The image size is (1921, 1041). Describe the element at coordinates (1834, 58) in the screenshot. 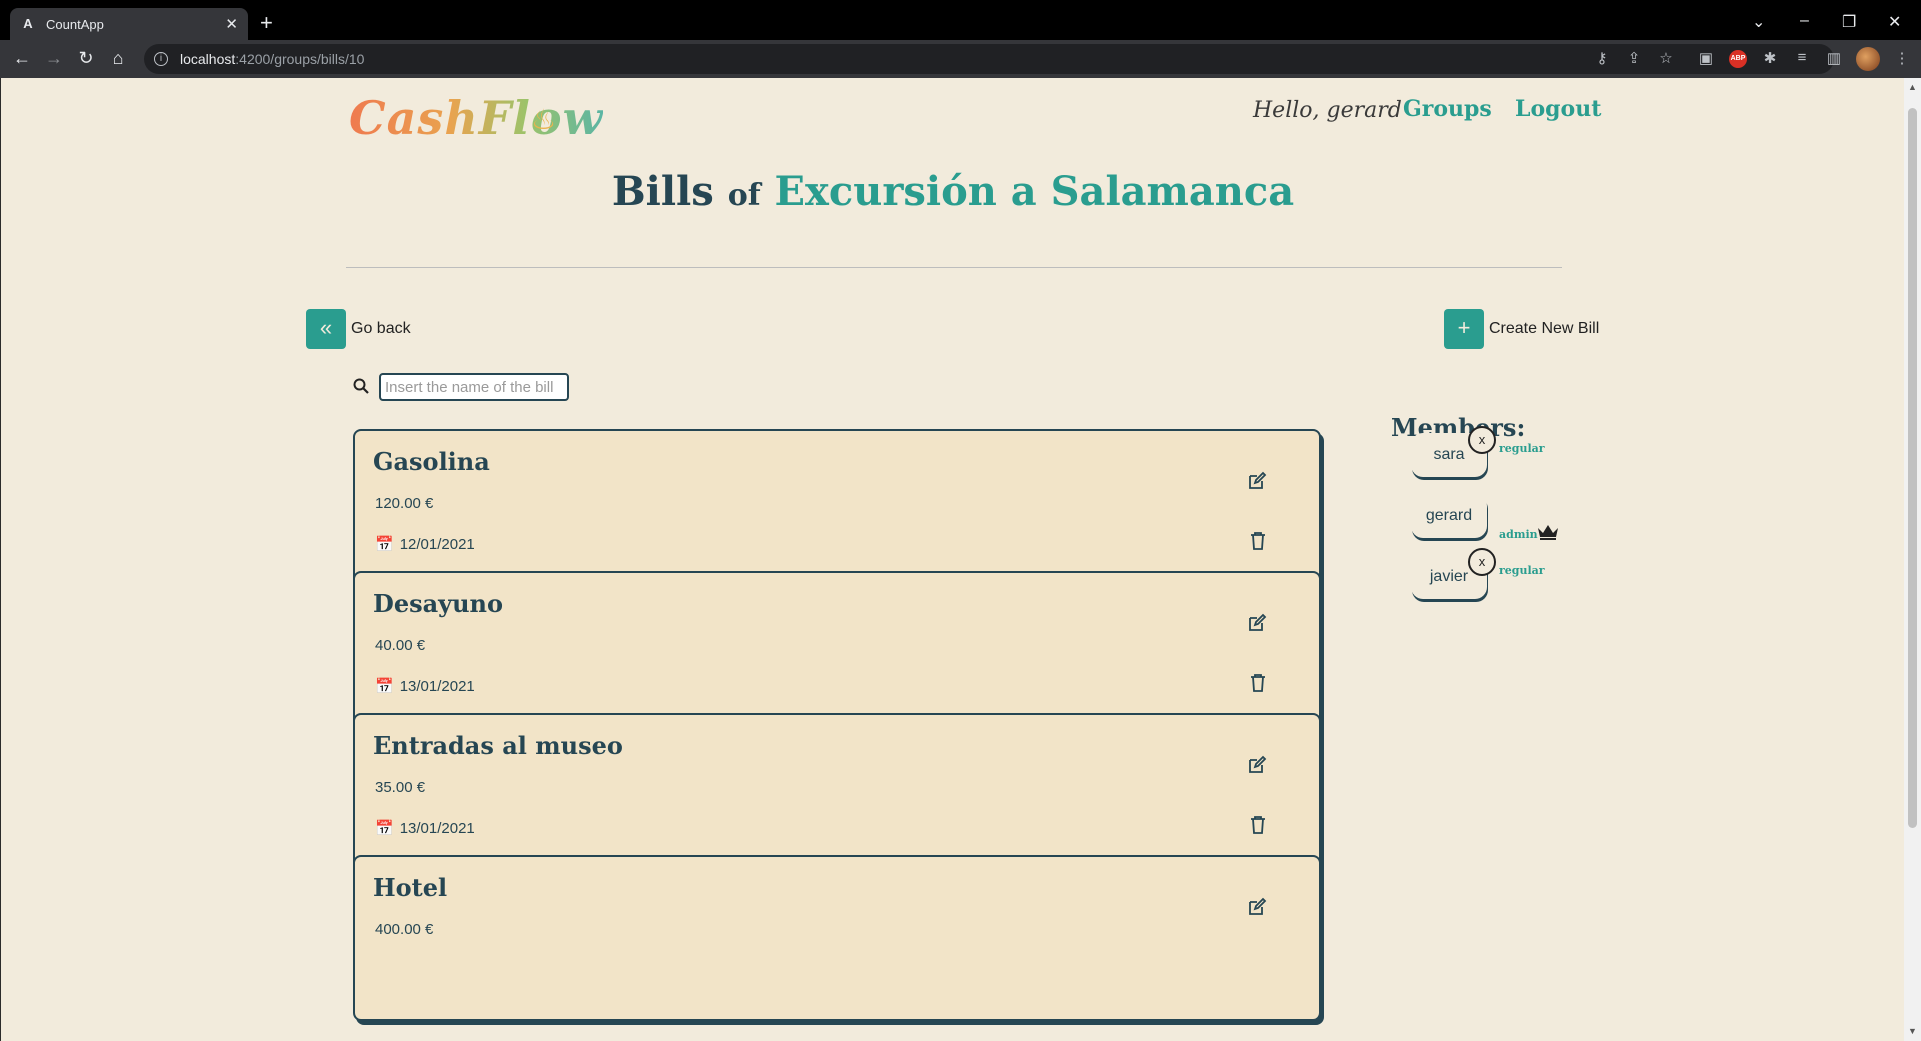

I see `side-panel-icon: ▥` at that location.